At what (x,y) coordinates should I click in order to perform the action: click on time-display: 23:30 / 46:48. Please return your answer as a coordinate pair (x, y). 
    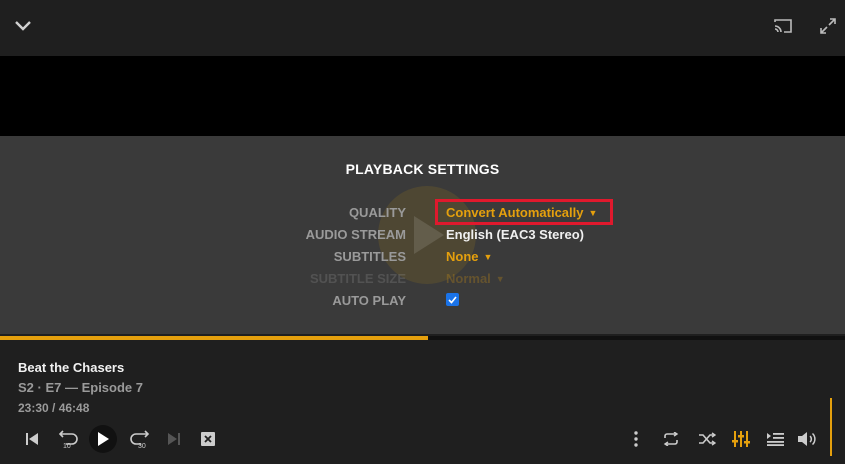
    Looking at the image, I should click on (54, 408).